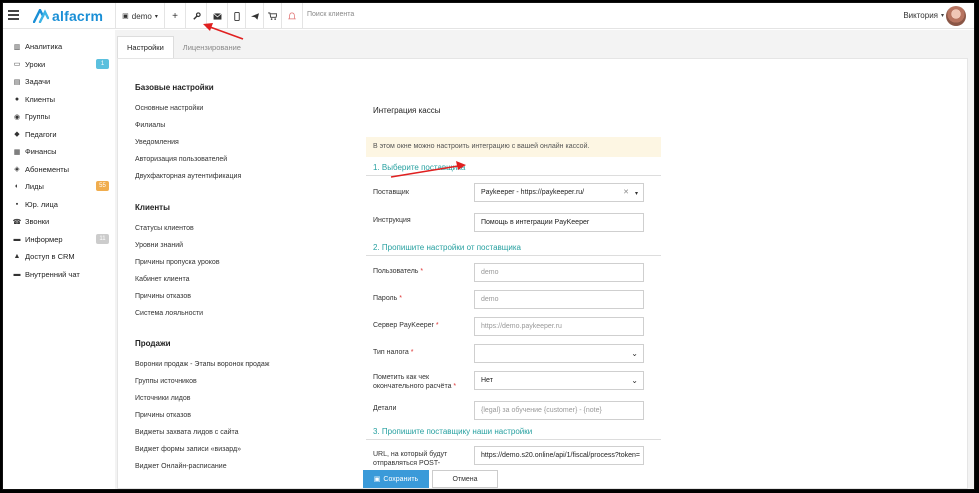  What do you see at coordinates (956, 16) in the screenshot?
I see `avatar` at bounding box center [956, 16].